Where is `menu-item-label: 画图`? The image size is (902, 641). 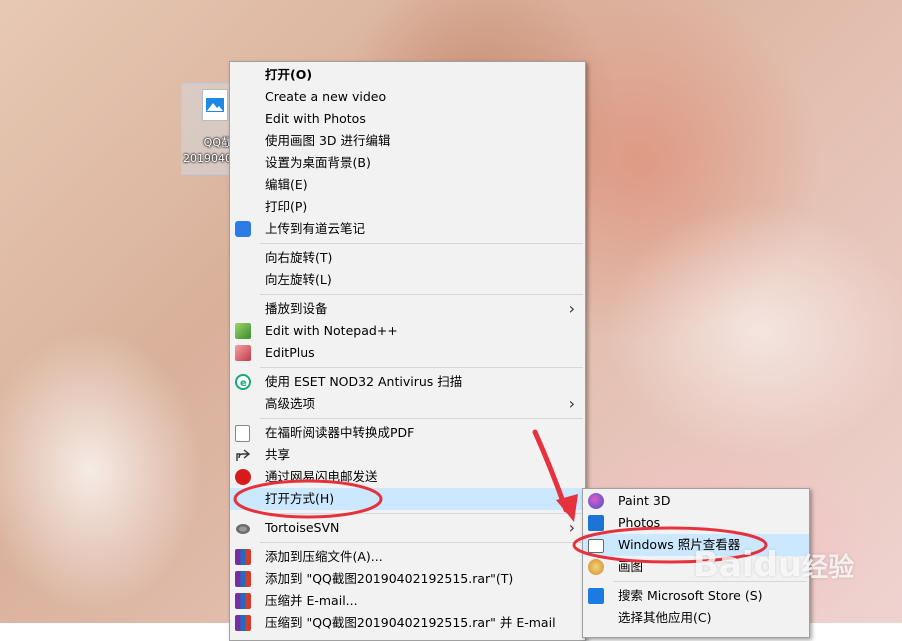
menu-item-label: 画图 is located at coordinates (631, 566).